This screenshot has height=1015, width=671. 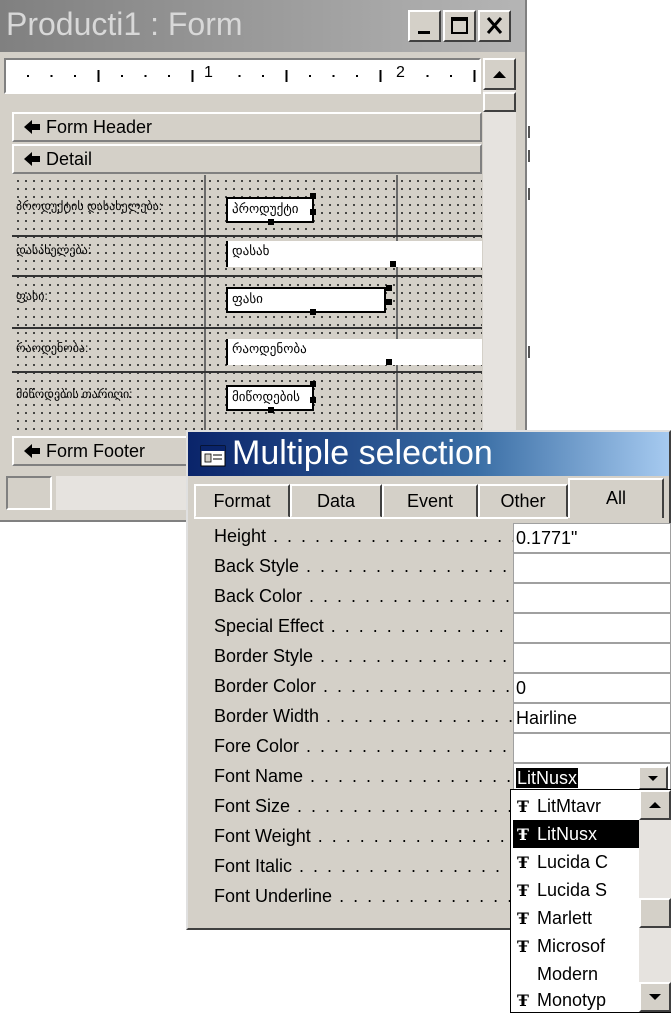 What do you see at coordinates (257, 566) in the screenshot?
I see `property-name: Back Style` at bounding box center [257, 566].